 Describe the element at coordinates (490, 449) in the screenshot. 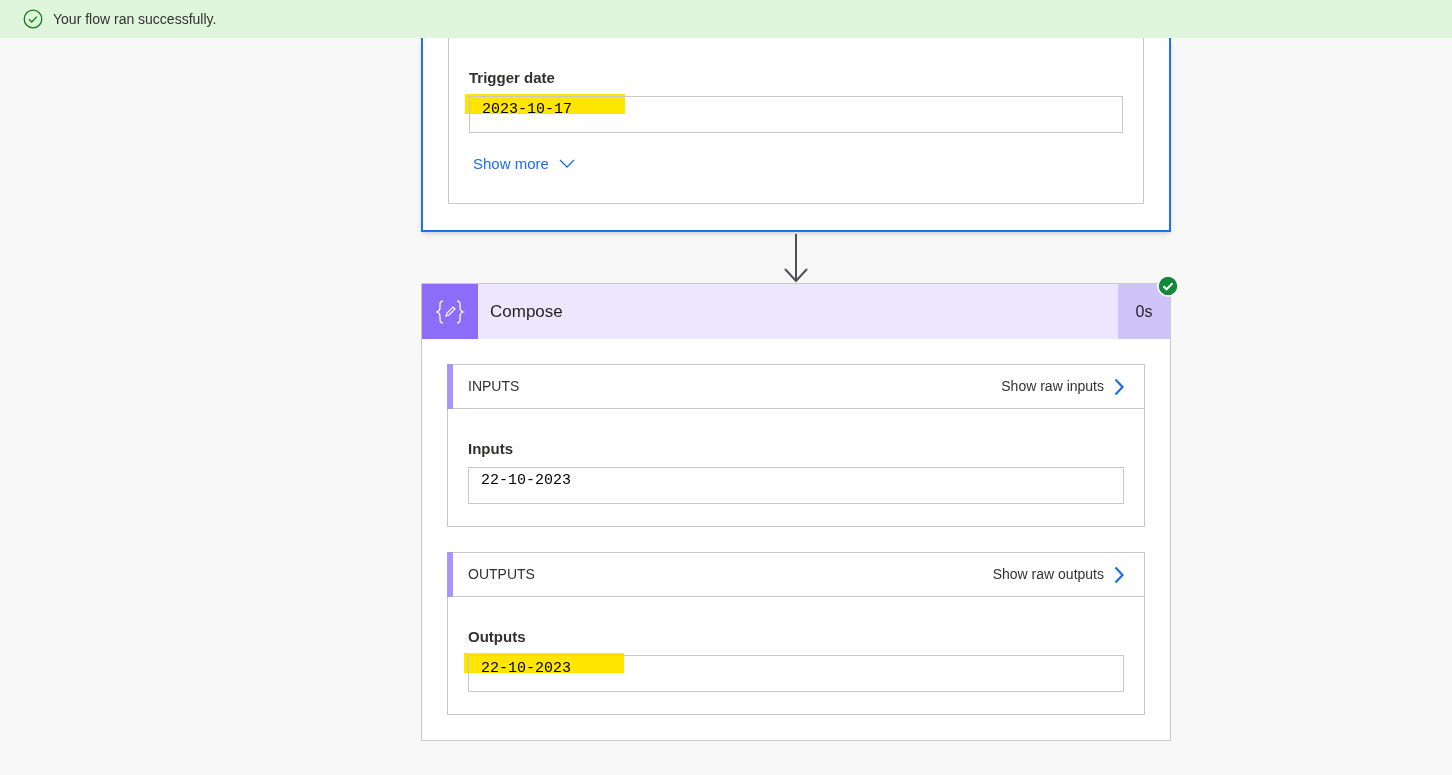

I see `field-label: Inputs` at that location.